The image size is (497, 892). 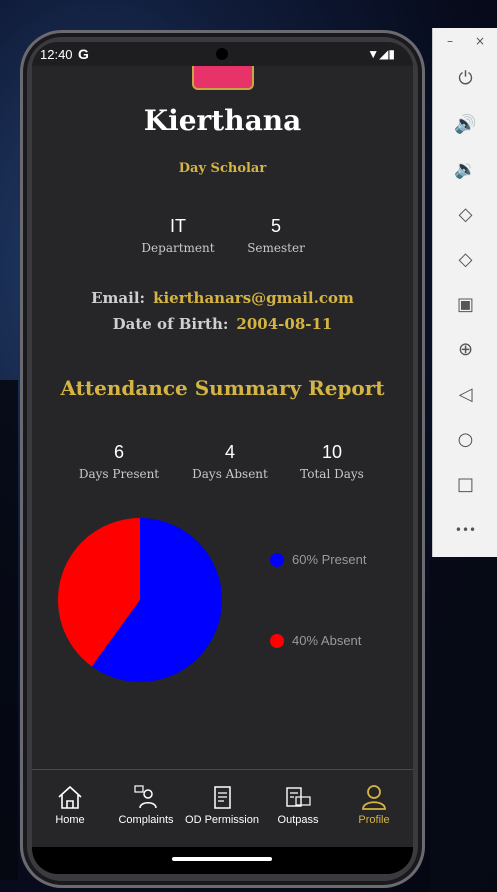 What do you see at coordinates (178, 226) in the screenshot?
I see `department-value: IT` at bounding box center [178, 226].